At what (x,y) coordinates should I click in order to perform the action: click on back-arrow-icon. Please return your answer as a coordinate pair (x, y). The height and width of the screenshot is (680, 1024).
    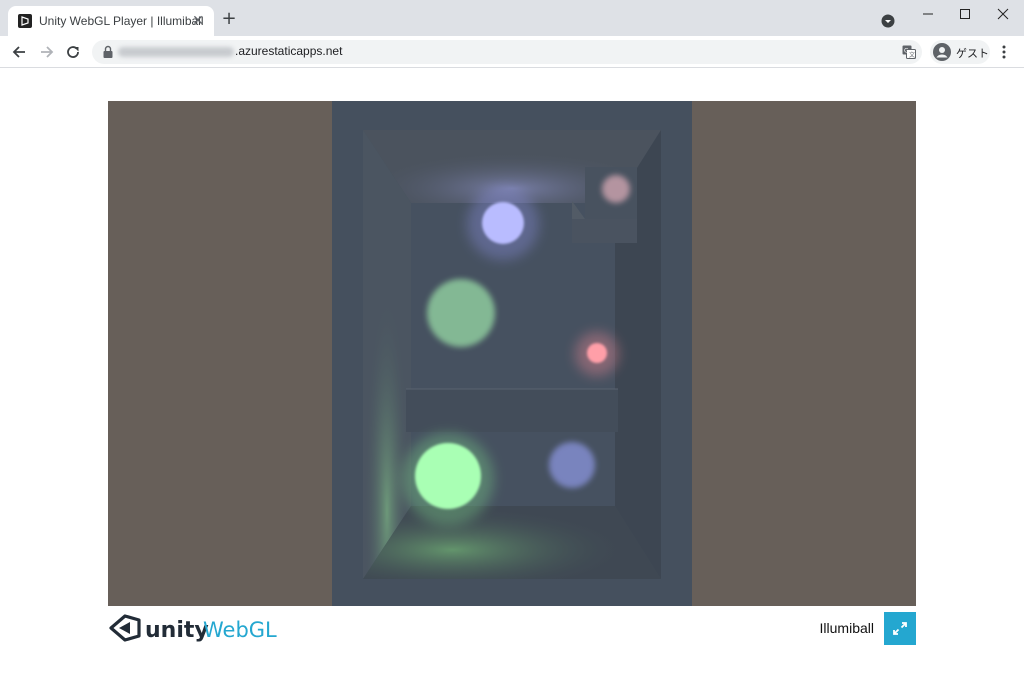
    Looking at the image, I should click on (19, 52).